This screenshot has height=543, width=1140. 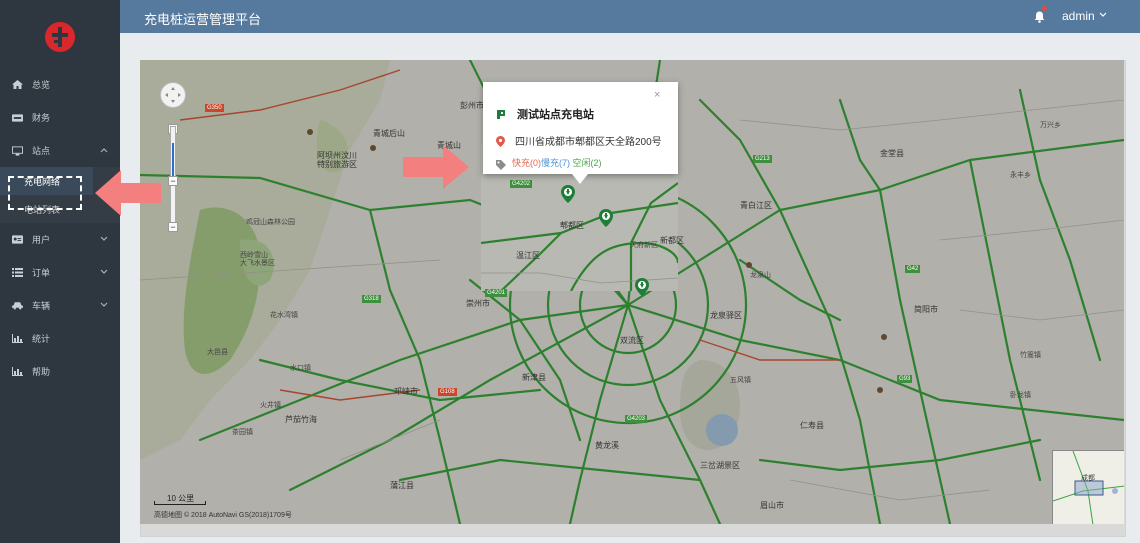 What do you see at coordinates (214, 108) in the screenshot?
I see `road-badge: G350` at bounding box center [214, 108].